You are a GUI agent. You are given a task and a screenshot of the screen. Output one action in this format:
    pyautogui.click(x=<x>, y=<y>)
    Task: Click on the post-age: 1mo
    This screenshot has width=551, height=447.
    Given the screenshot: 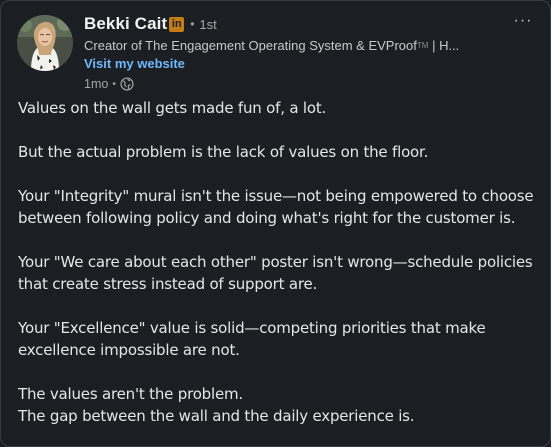 What is the action you would take?
    pyautogui.click(x=96, y=84)
    